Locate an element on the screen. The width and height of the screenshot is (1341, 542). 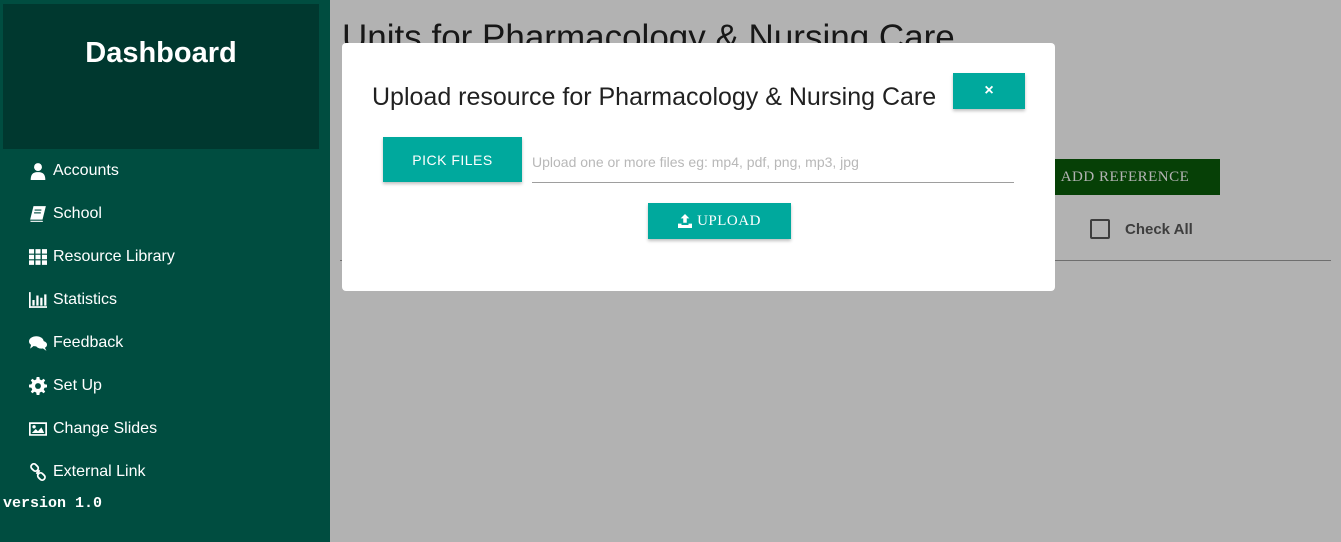
sidebar-item-statistics: Statistics is located at coordinates (72, 299).